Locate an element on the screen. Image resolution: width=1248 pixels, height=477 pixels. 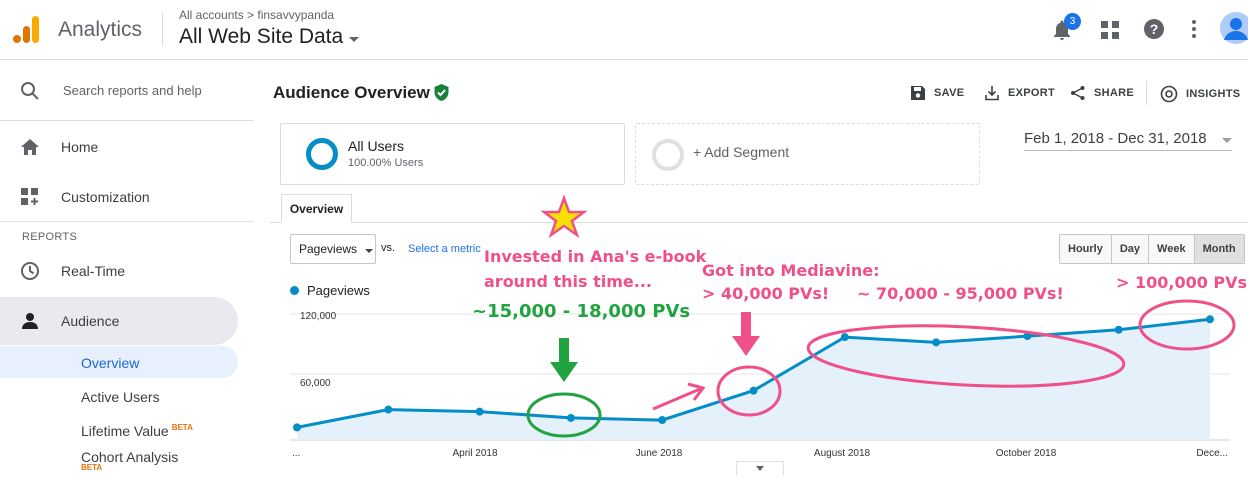
insights-button: INSIGHTS is located at coordinates (1200, 94).